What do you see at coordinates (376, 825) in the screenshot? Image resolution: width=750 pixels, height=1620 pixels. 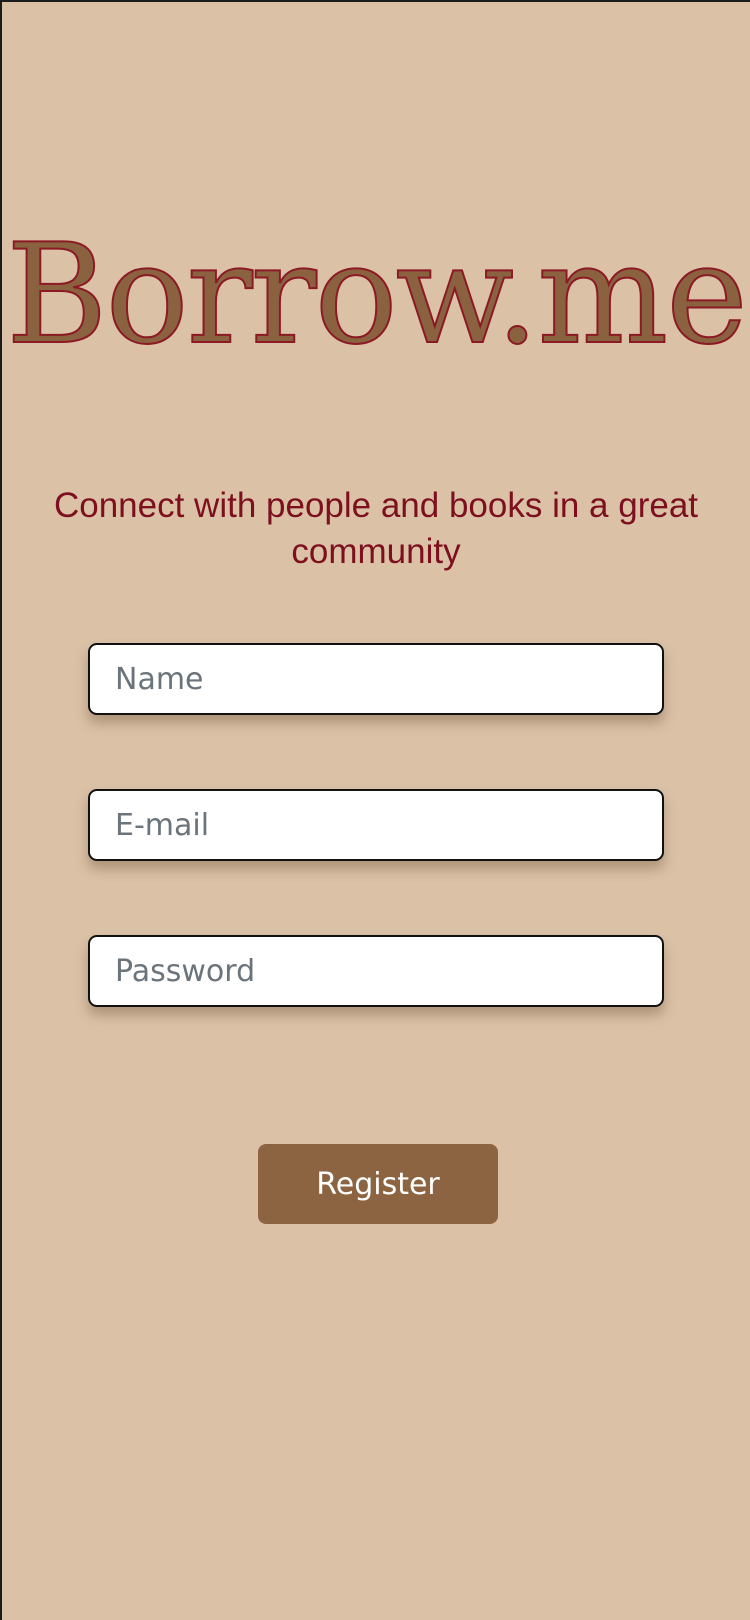 I see `email-input` at bounding box center [376, 825].